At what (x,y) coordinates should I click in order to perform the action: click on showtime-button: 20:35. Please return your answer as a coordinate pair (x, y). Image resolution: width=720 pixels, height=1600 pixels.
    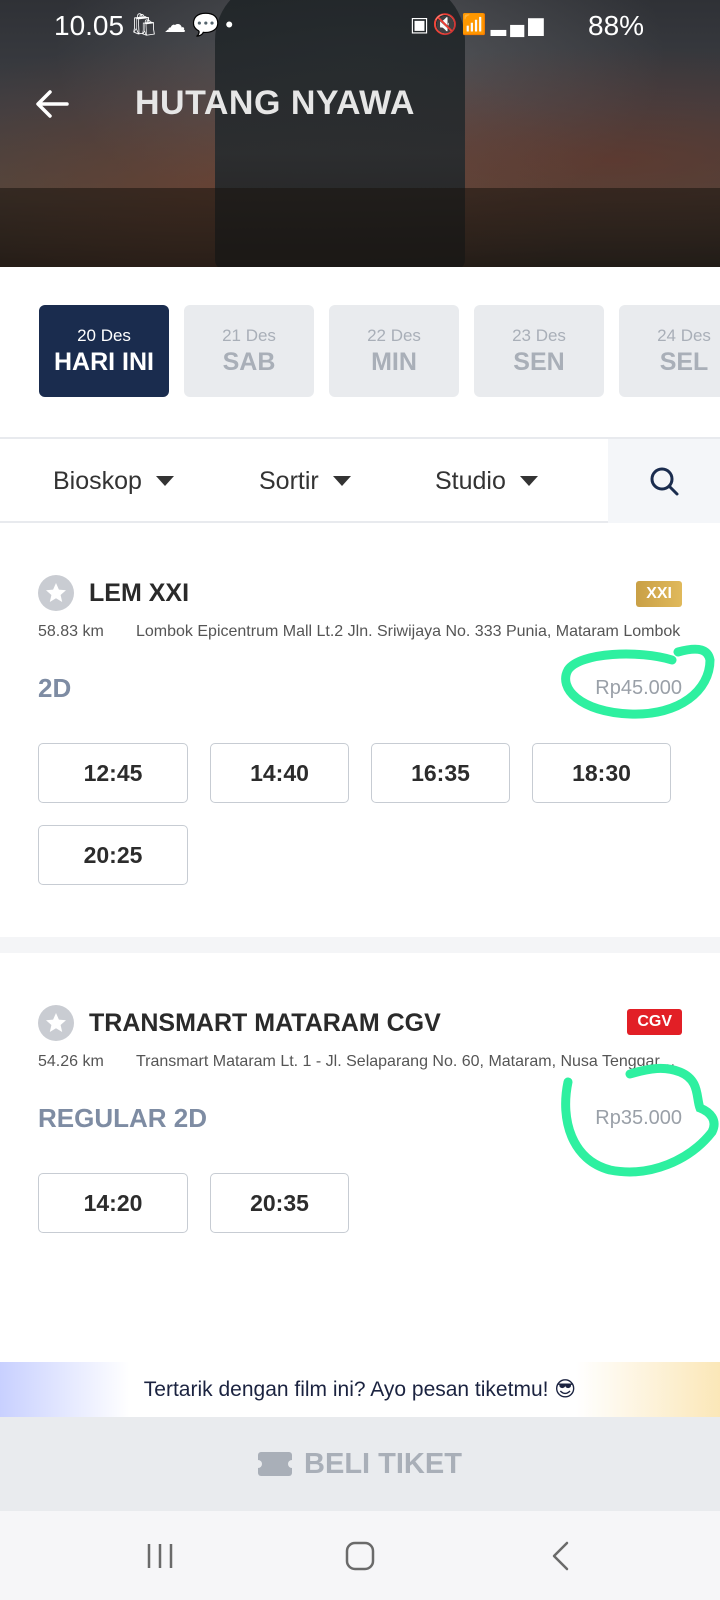
    Looking at the image, I should click on (279, 1203).